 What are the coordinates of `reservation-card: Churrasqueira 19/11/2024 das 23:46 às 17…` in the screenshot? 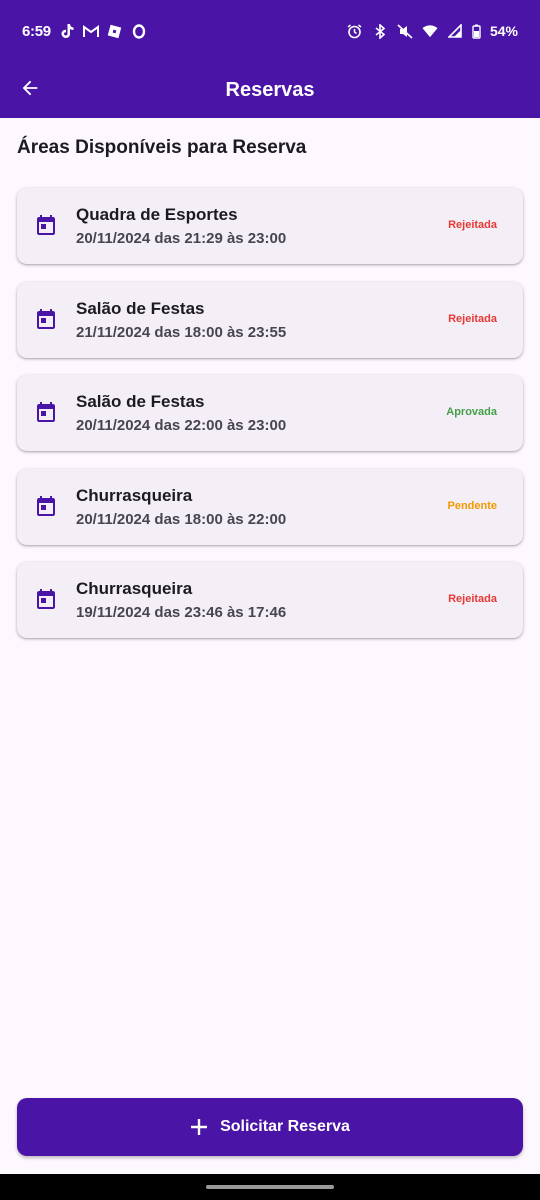 It's located at (270, 600).